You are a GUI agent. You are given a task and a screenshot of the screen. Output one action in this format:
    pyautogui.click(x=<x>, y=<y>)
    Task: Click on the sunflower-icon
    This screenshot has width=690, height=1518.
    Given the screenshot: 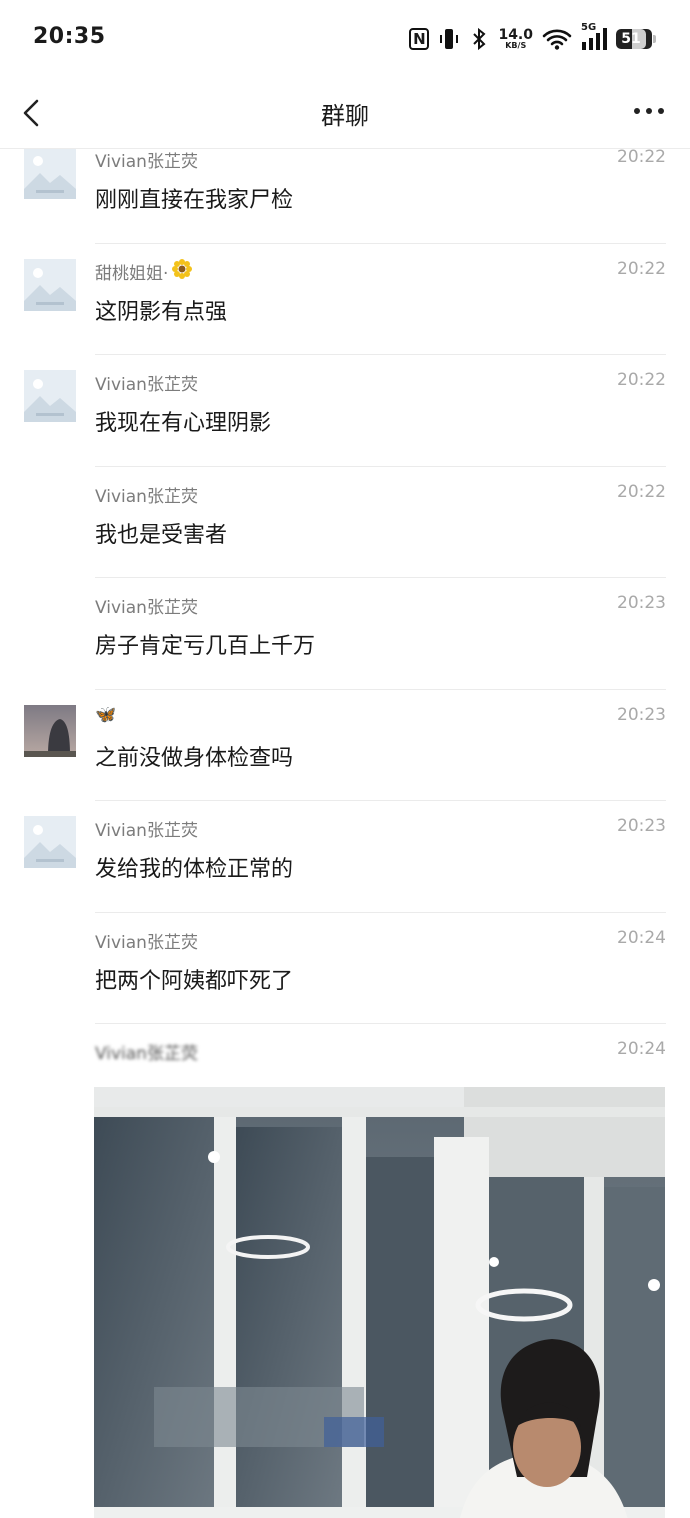 What is the action you would take?
    pyautogui.click(x=182, y=271)
    